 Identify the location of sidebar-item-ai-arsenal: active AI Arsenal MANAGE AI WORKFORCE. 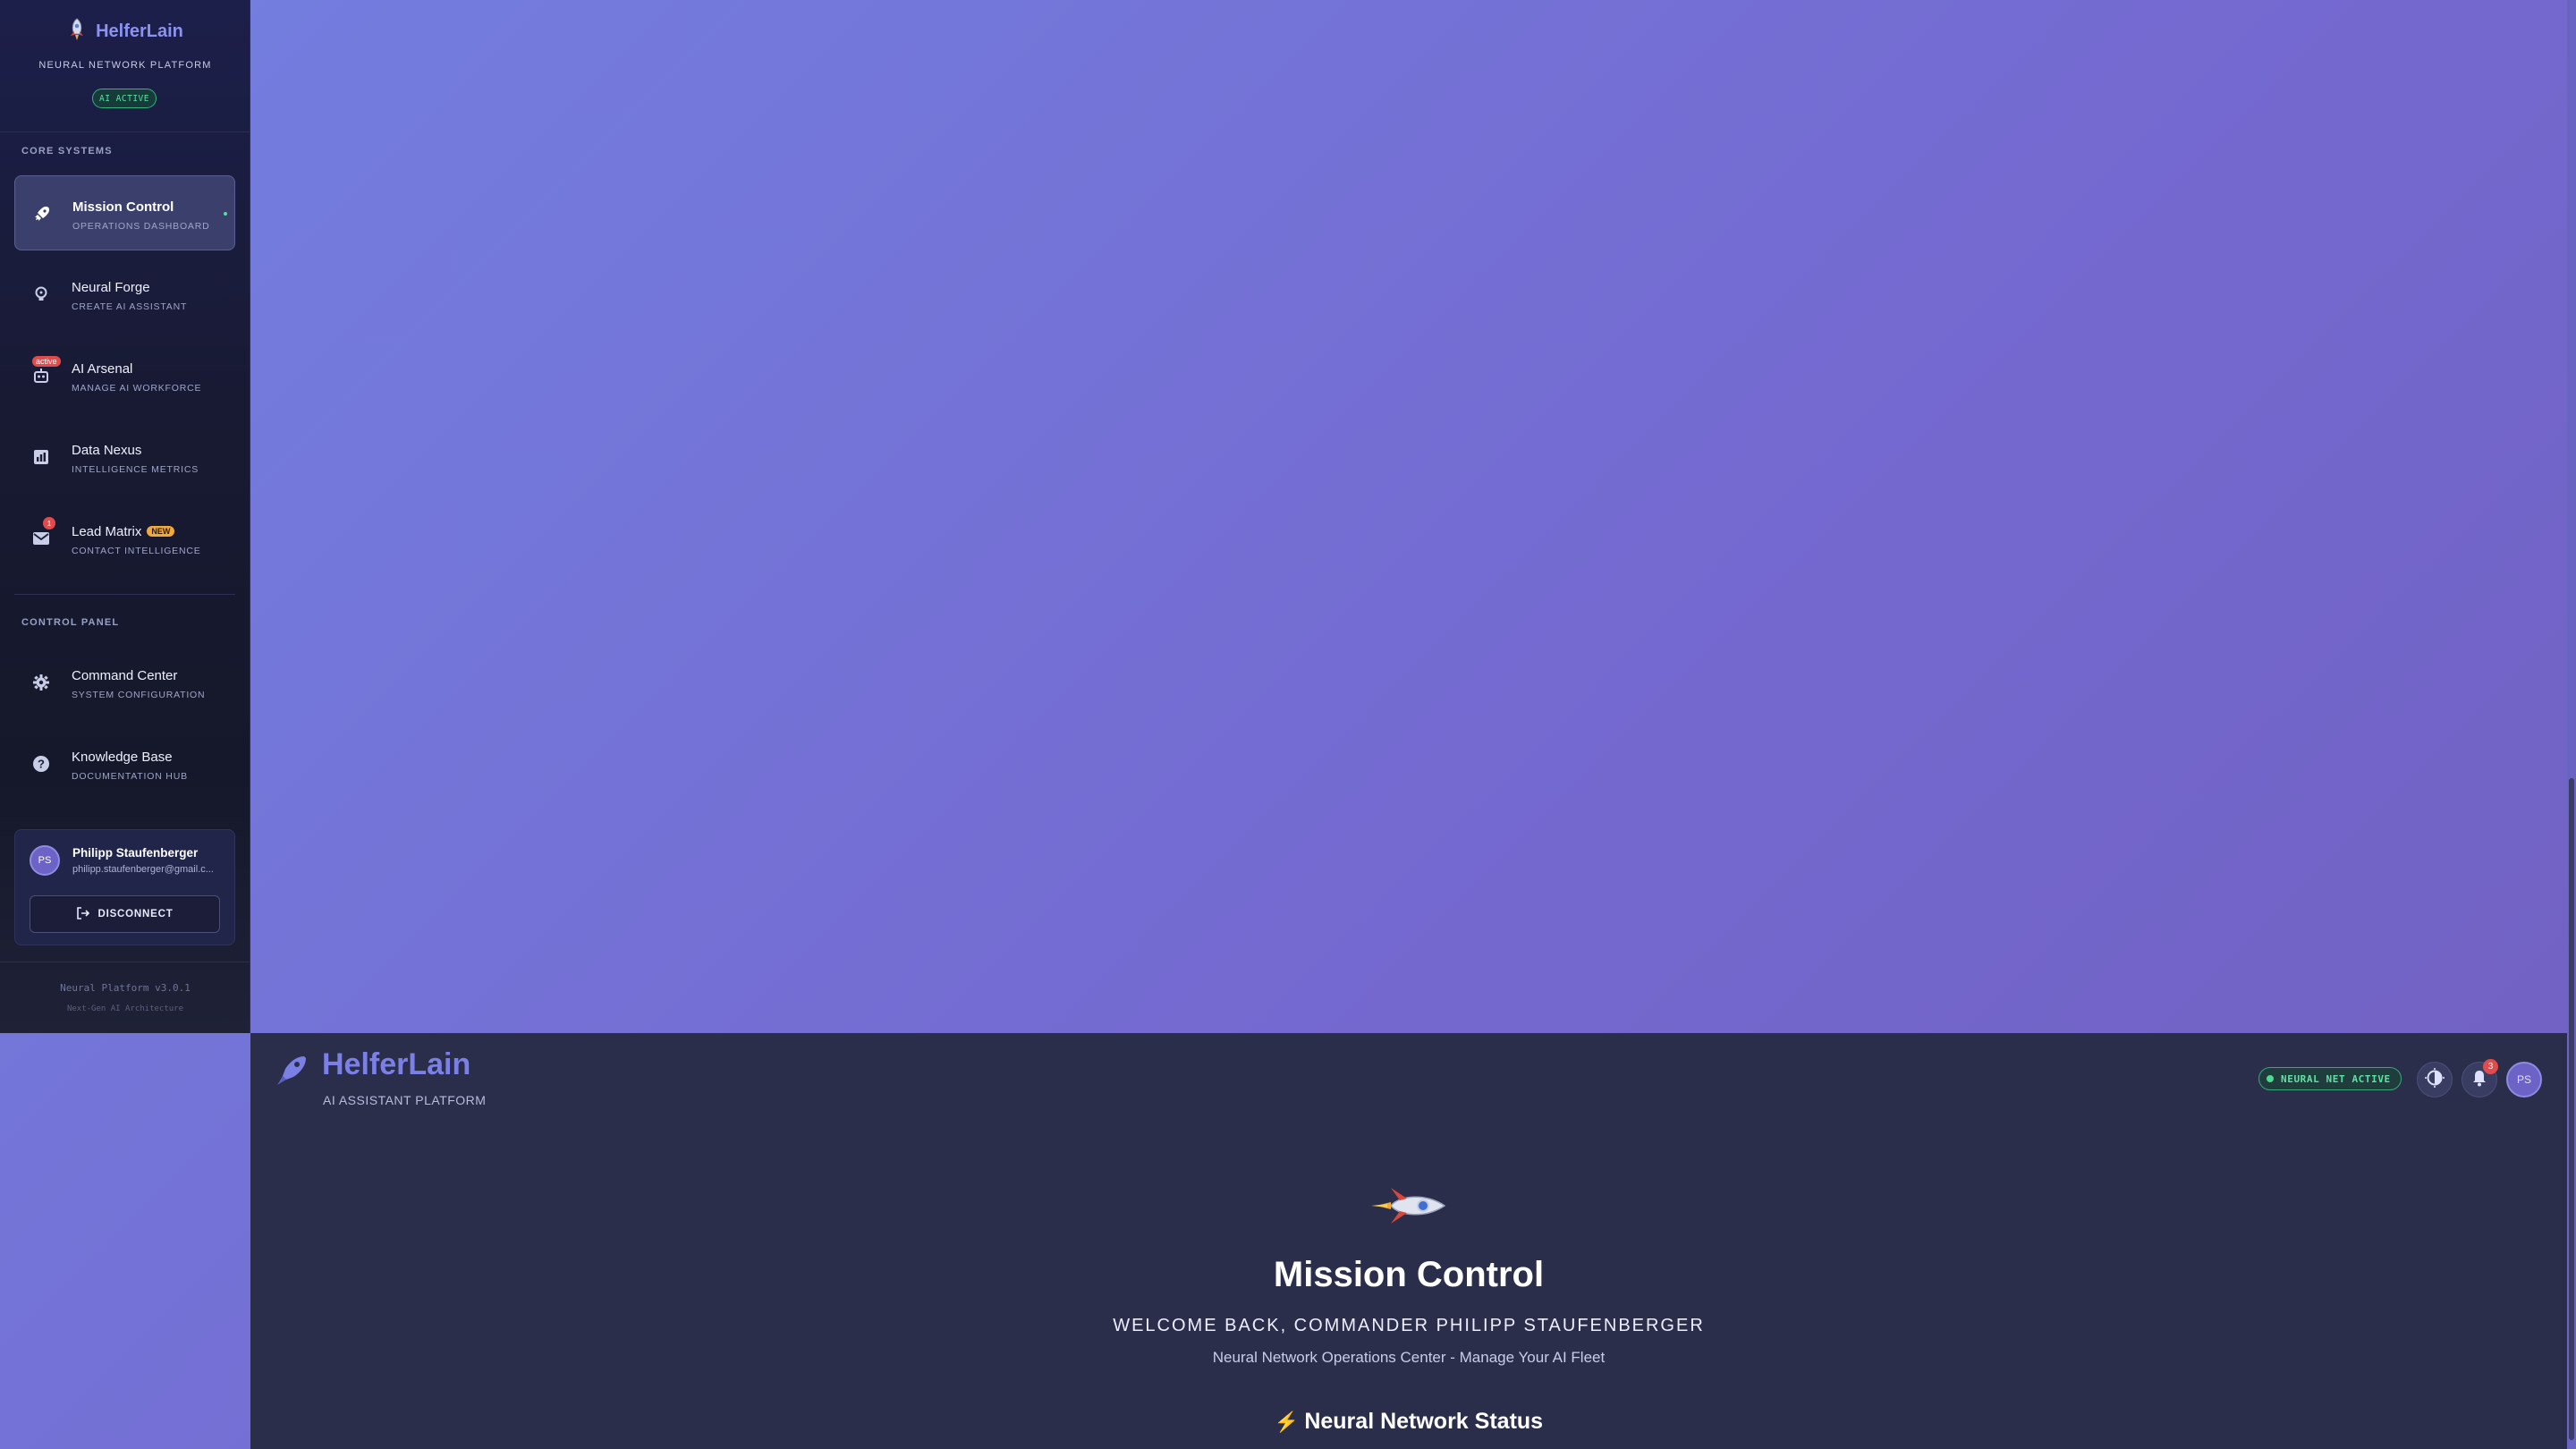
(124, 375).